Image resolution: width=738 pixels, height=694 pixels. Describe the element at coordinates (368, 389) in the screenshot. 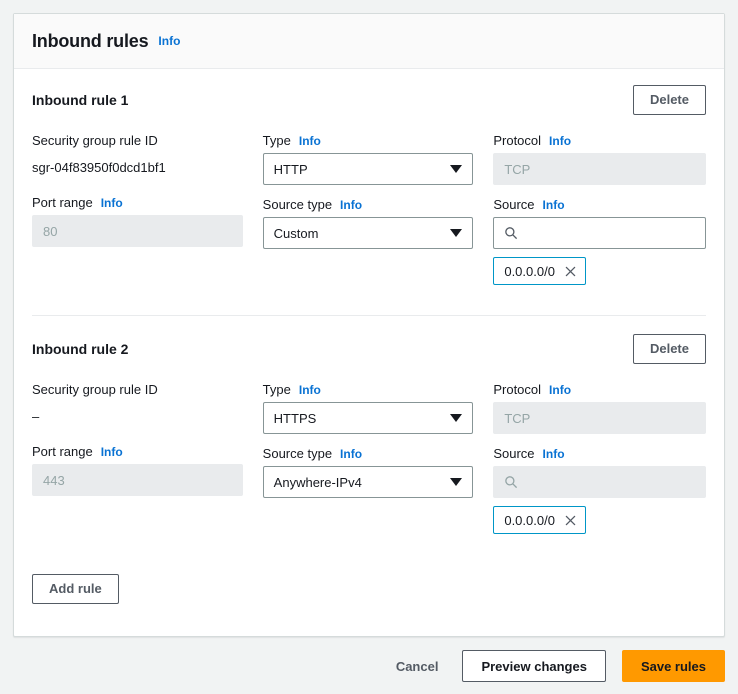

I see `type-label-row: Type Info` at that location.